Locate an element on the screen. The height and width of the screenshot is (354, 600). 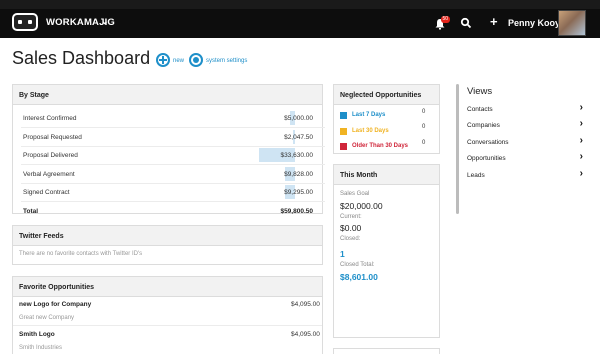
stage-label: Interest Confirmed is located at coordinates (50, 118).